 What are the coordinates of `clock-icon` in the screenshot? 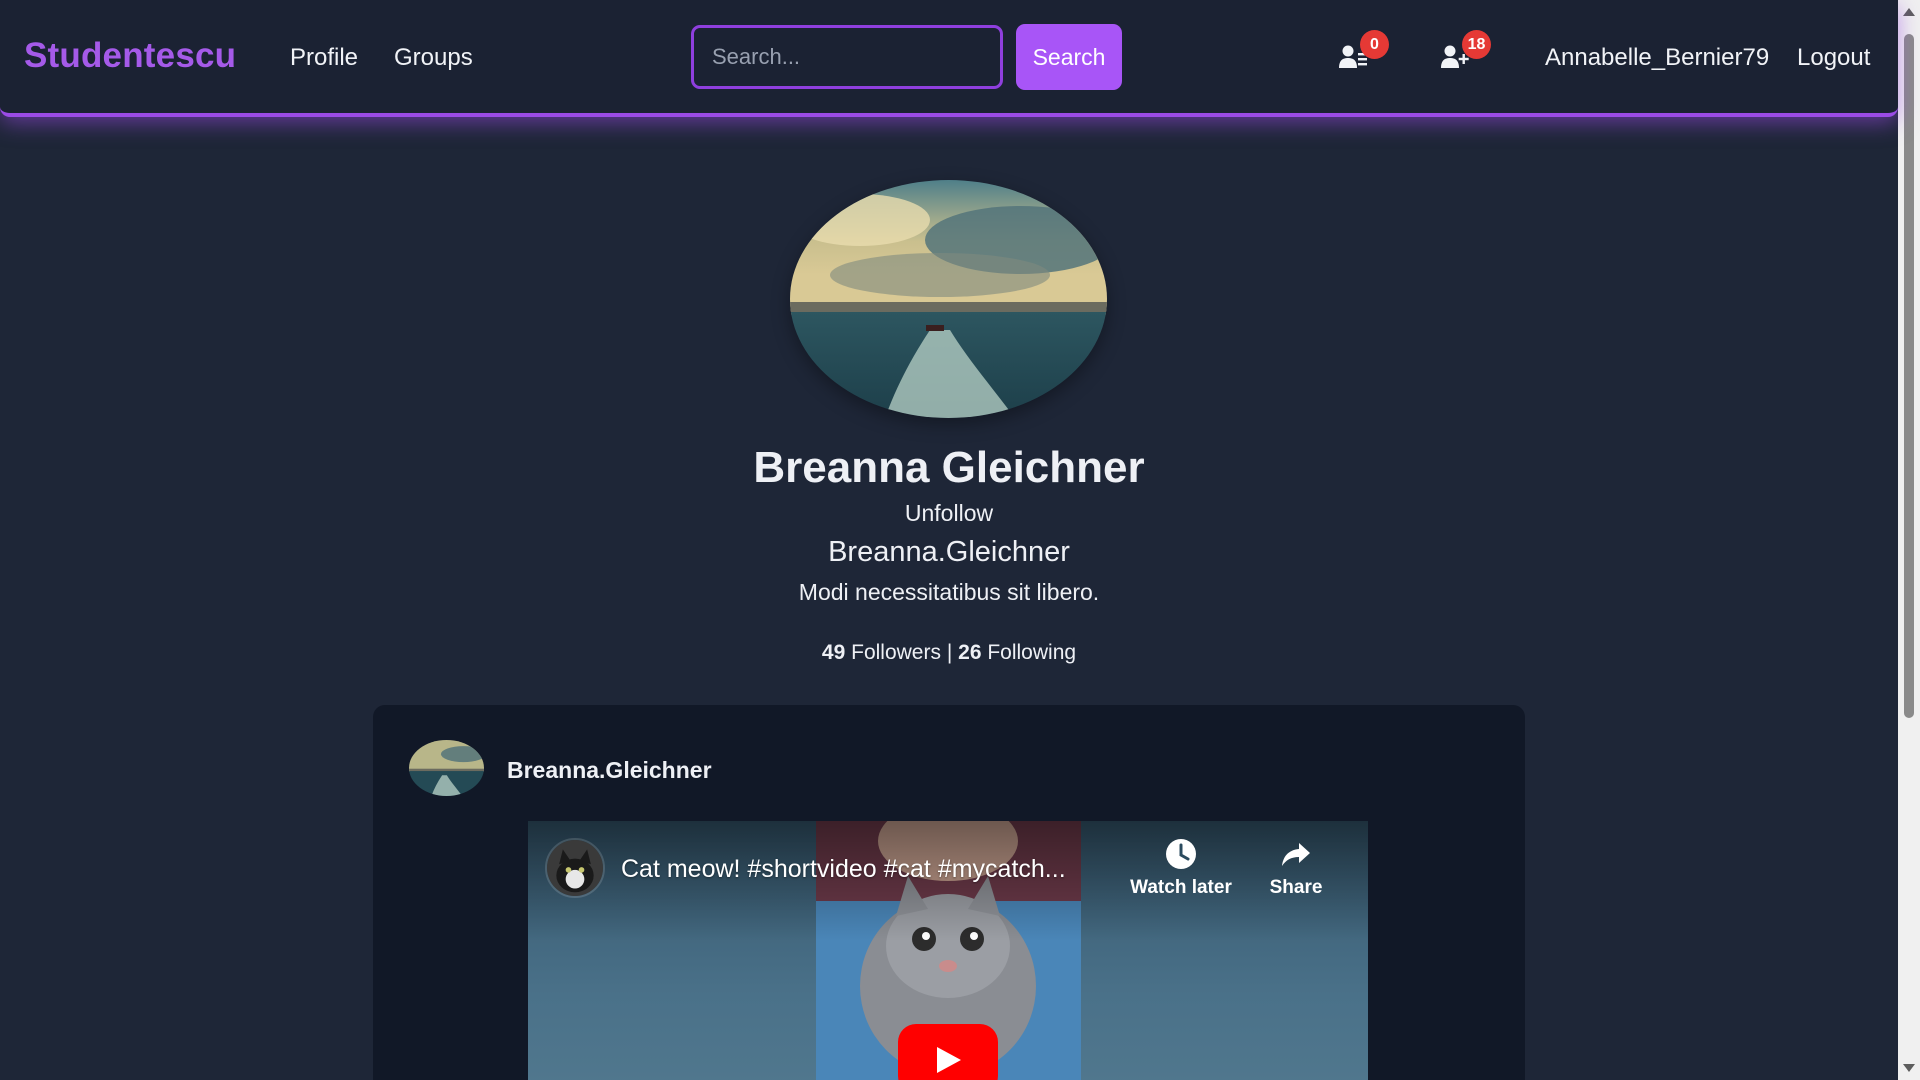 It's located at (1181, 854).